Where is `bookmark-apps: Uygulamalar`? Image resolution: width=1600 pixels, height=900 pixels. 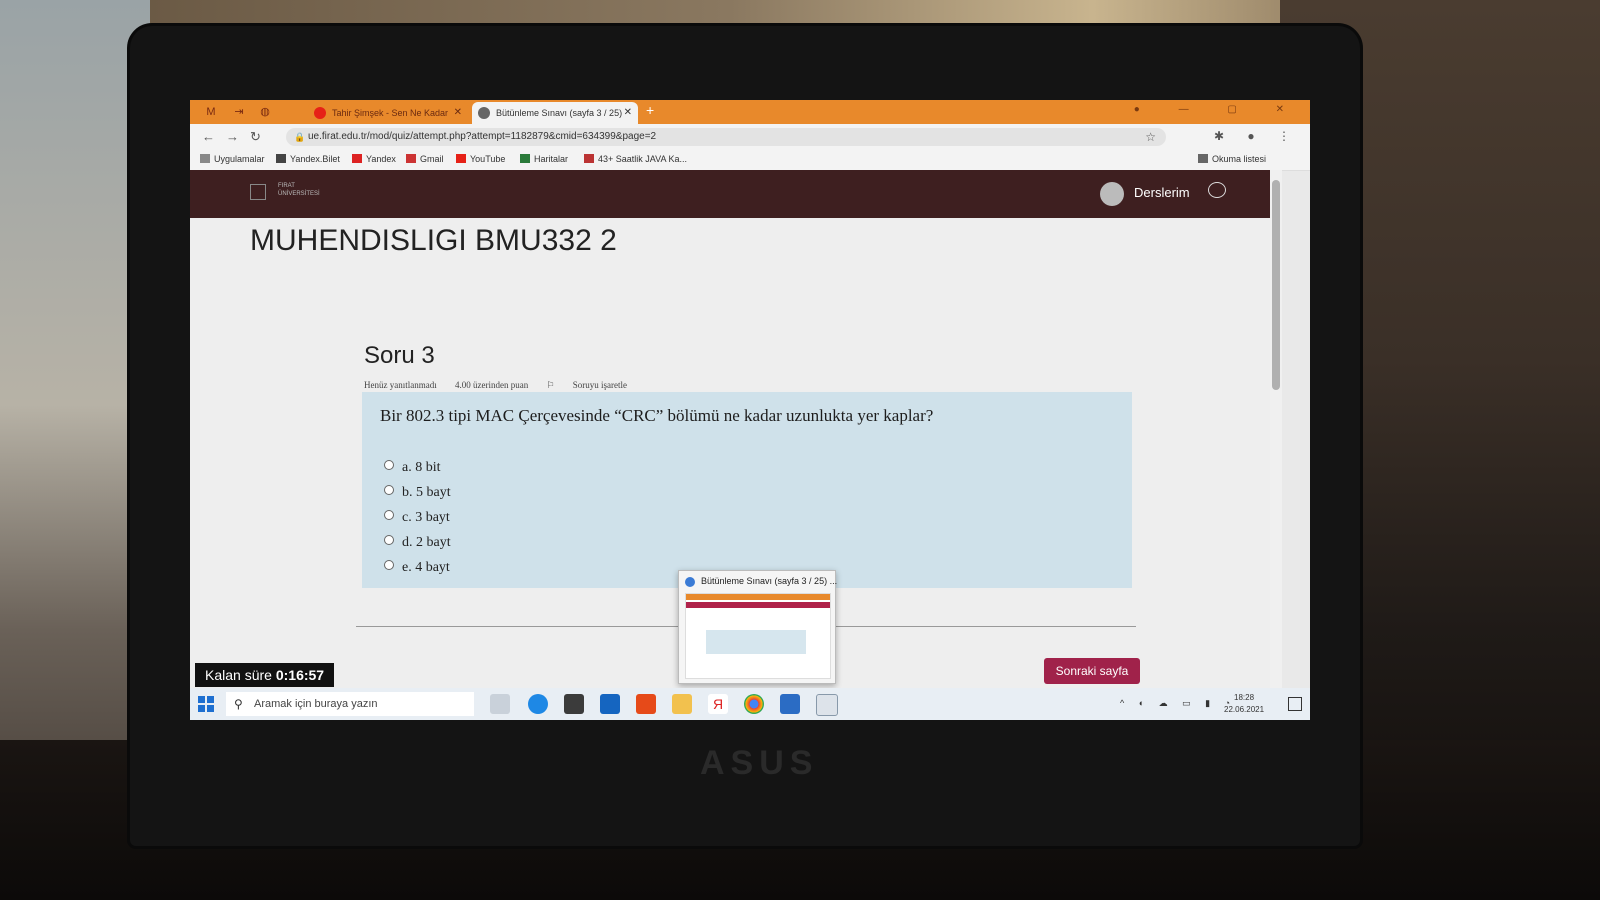 bookmark-apps: Uygulamalar is located at coordinates (232, 159).